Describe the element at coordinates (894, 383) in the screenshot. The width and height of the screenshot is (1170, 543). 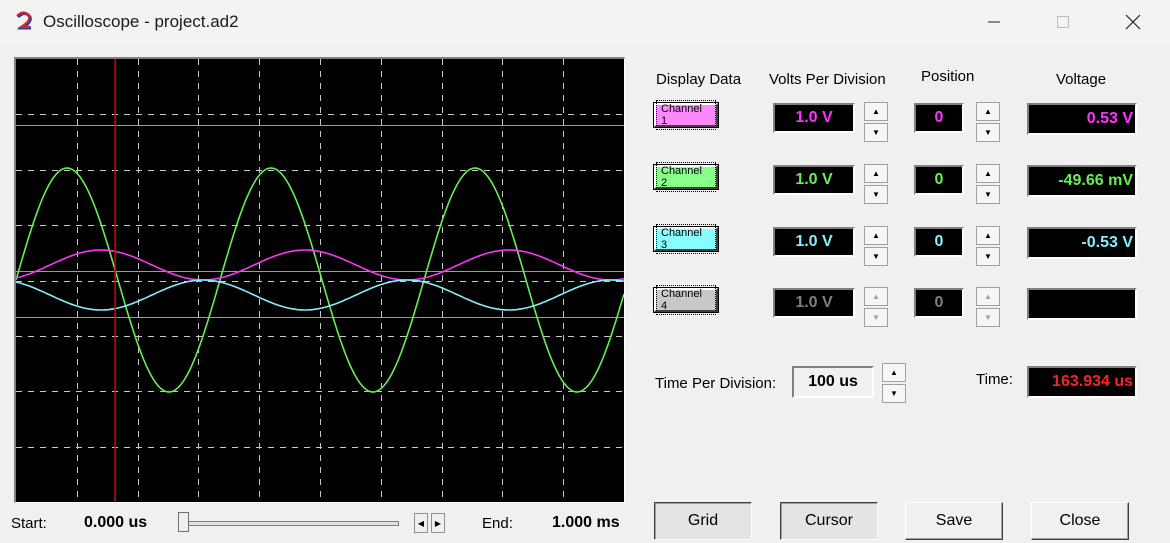
I see `time-per-division-spinner: ▲ ▼` at that location.